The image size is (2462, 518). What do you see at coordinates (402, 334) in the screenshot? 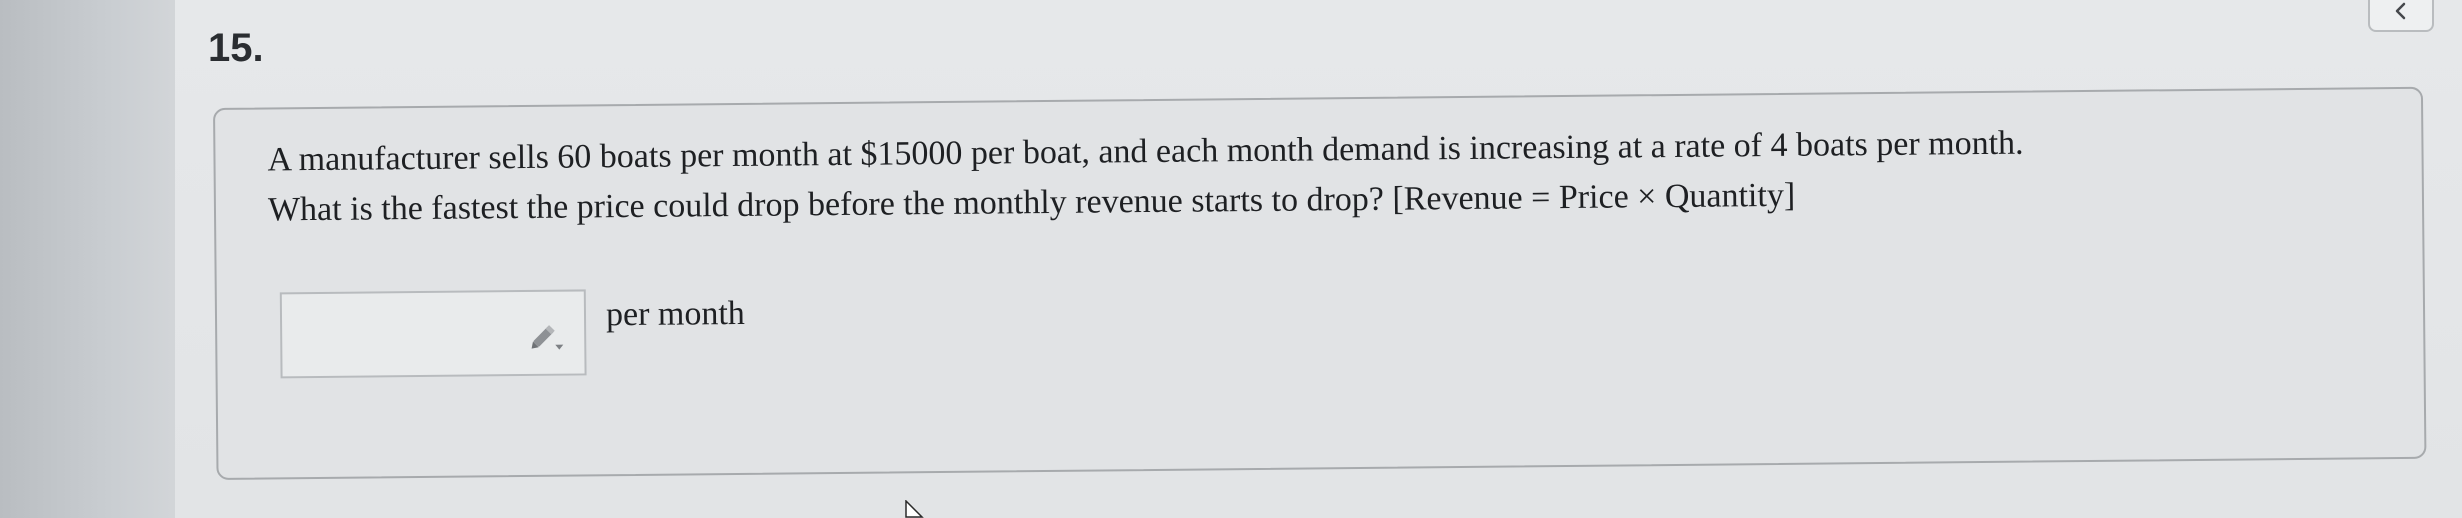
I see `answer-input` at bounding box center [402, 334].